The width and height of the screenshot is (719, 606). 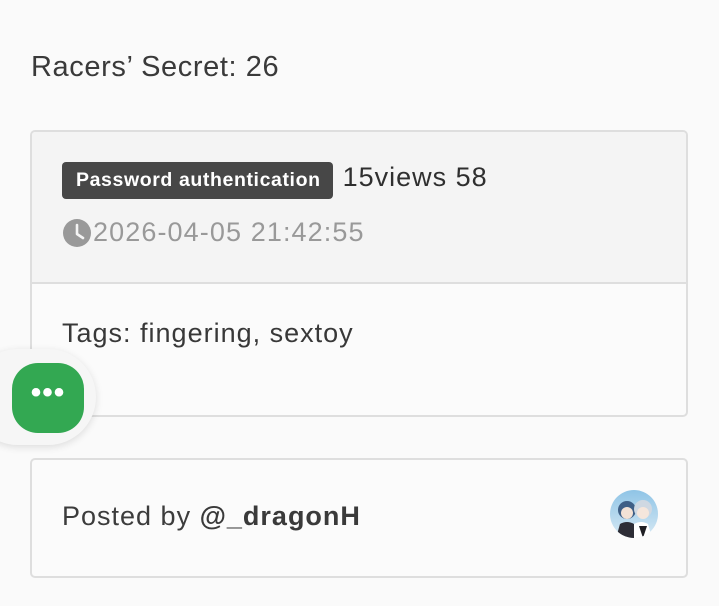 I want to click on clock-icon, so click(x=77, y=233).